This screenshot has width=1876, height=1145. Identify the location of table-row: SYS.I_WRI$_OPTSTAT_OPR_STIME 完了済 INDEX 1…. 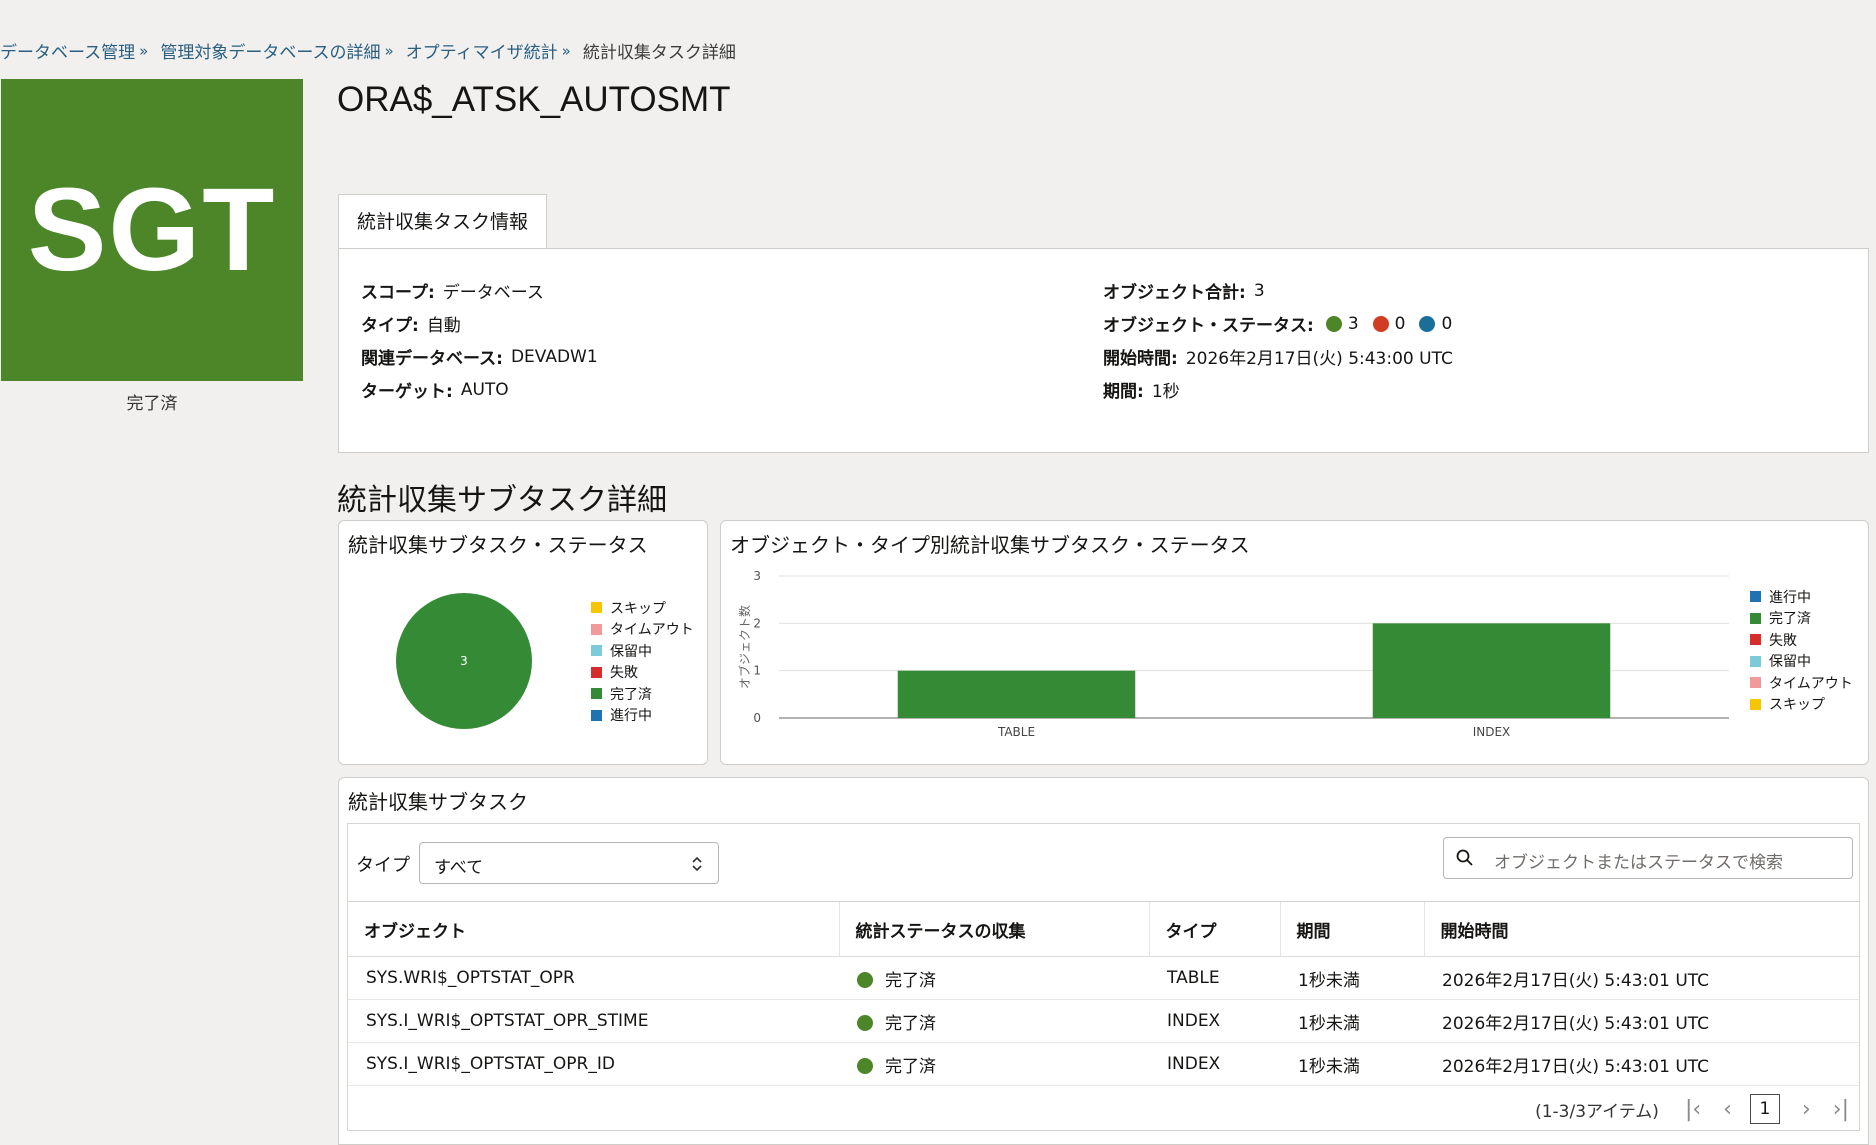
(1103, 1021).